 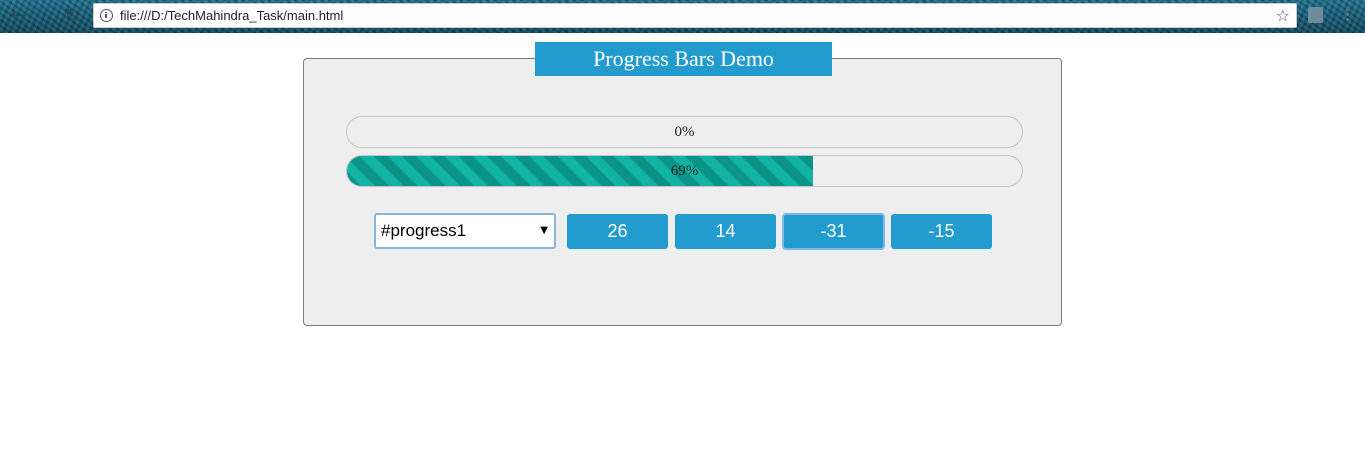 I want to click on reload-icon: ↻, so click(x=72, y=16).